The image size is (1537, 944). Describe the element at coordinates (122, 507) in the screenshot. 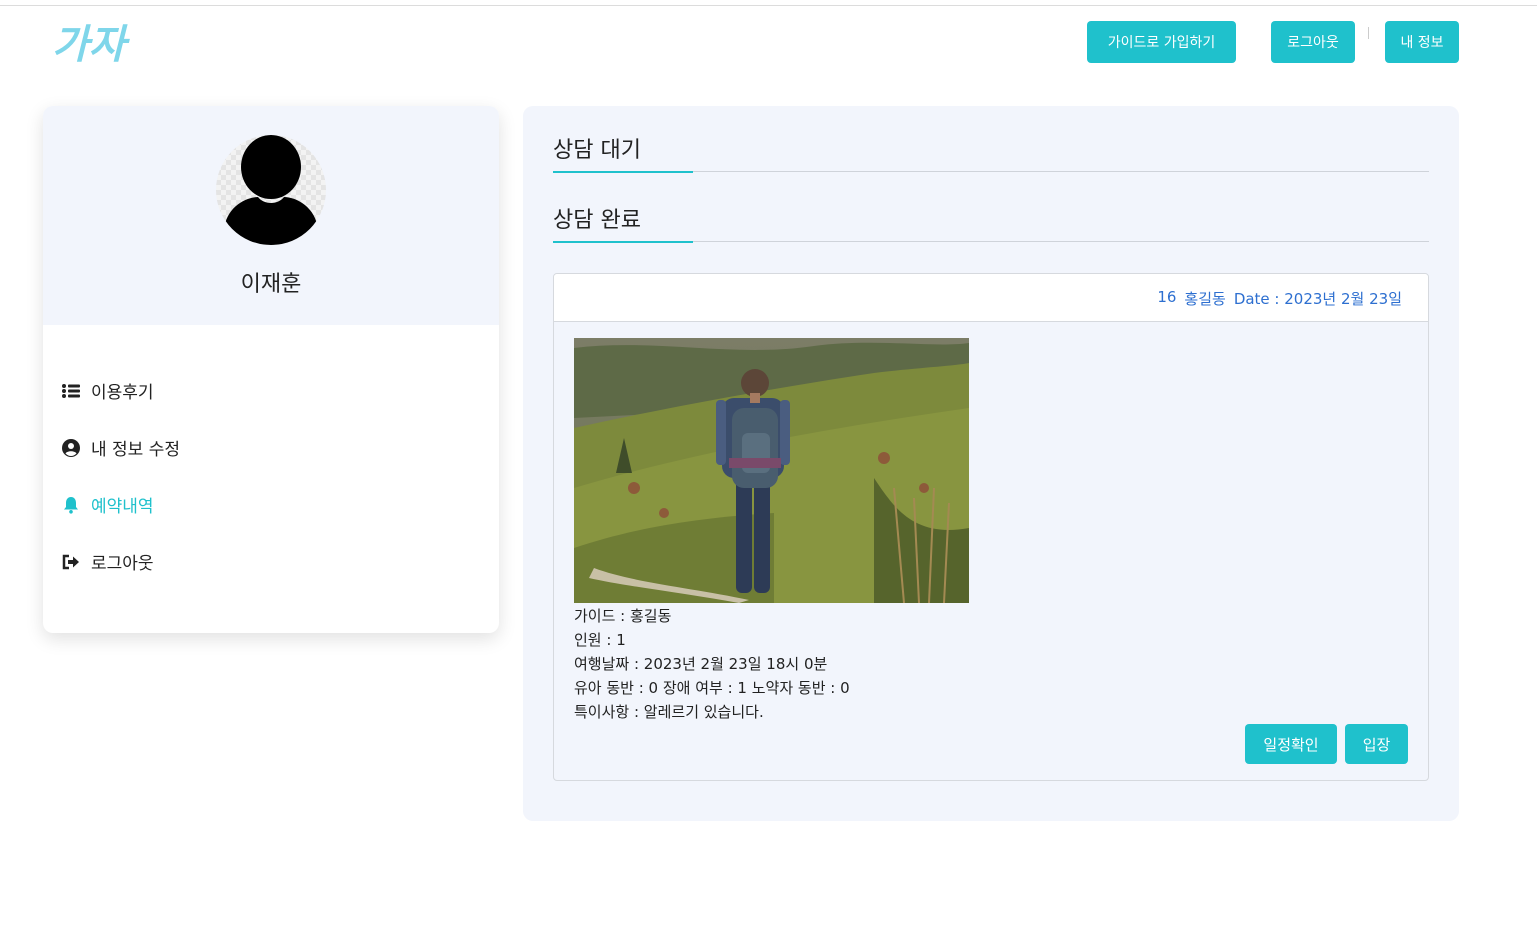

I see `sidebar-item-label: 예약내역` at that location.